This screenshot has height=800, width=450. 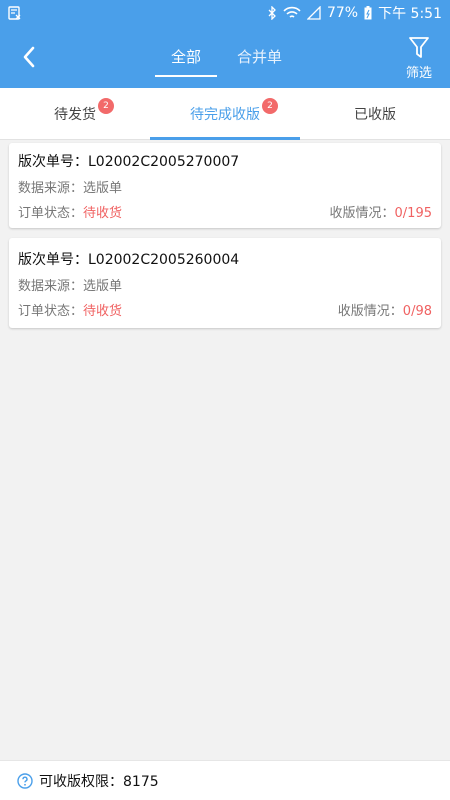 I want to click on battery-percent: 77%, so click(x=342, y=13).